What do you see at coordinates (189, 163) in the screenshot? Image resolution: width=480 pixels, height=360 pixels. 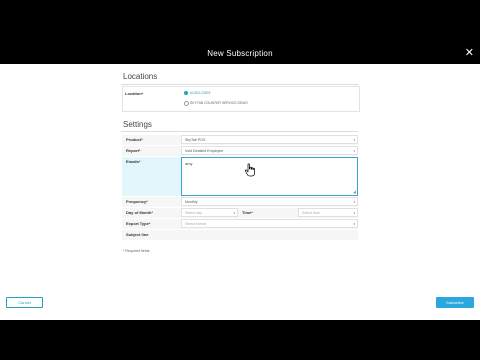 I see `emails-value: amy` at bounding box center [189, 163].